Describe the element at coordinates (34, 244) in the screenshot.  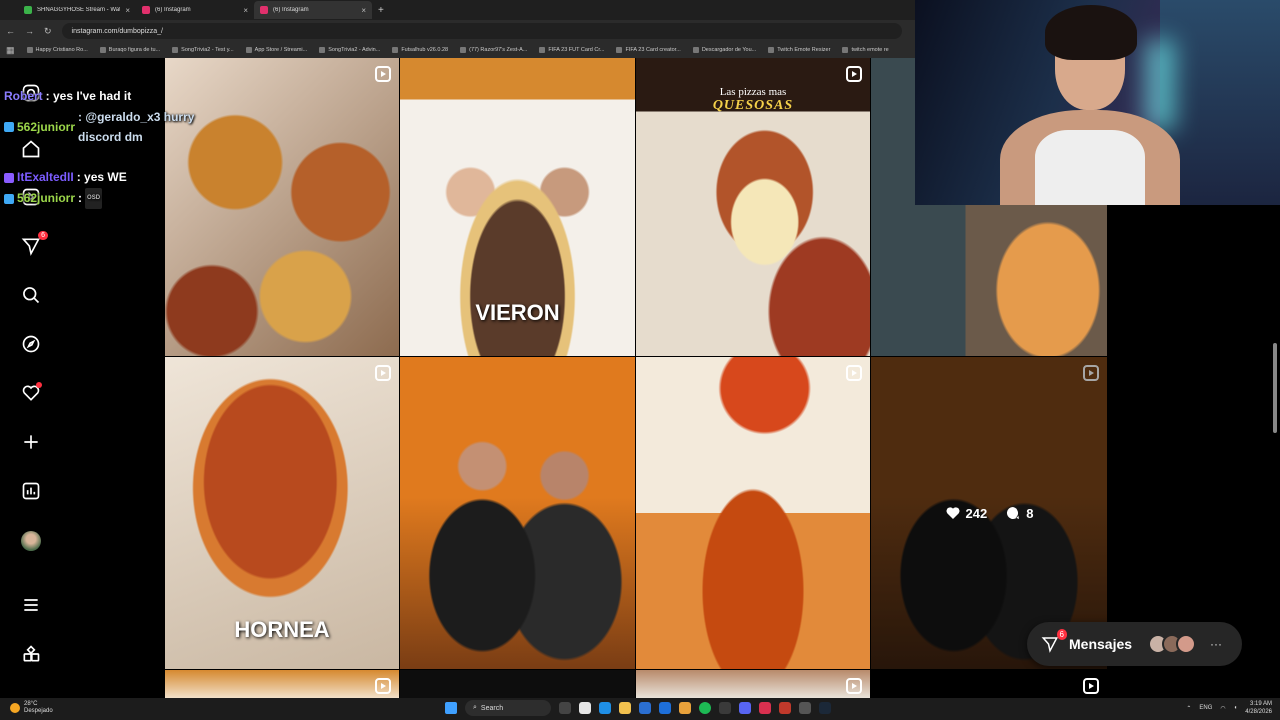
I see `direct-messages-icon: 6` at that location.